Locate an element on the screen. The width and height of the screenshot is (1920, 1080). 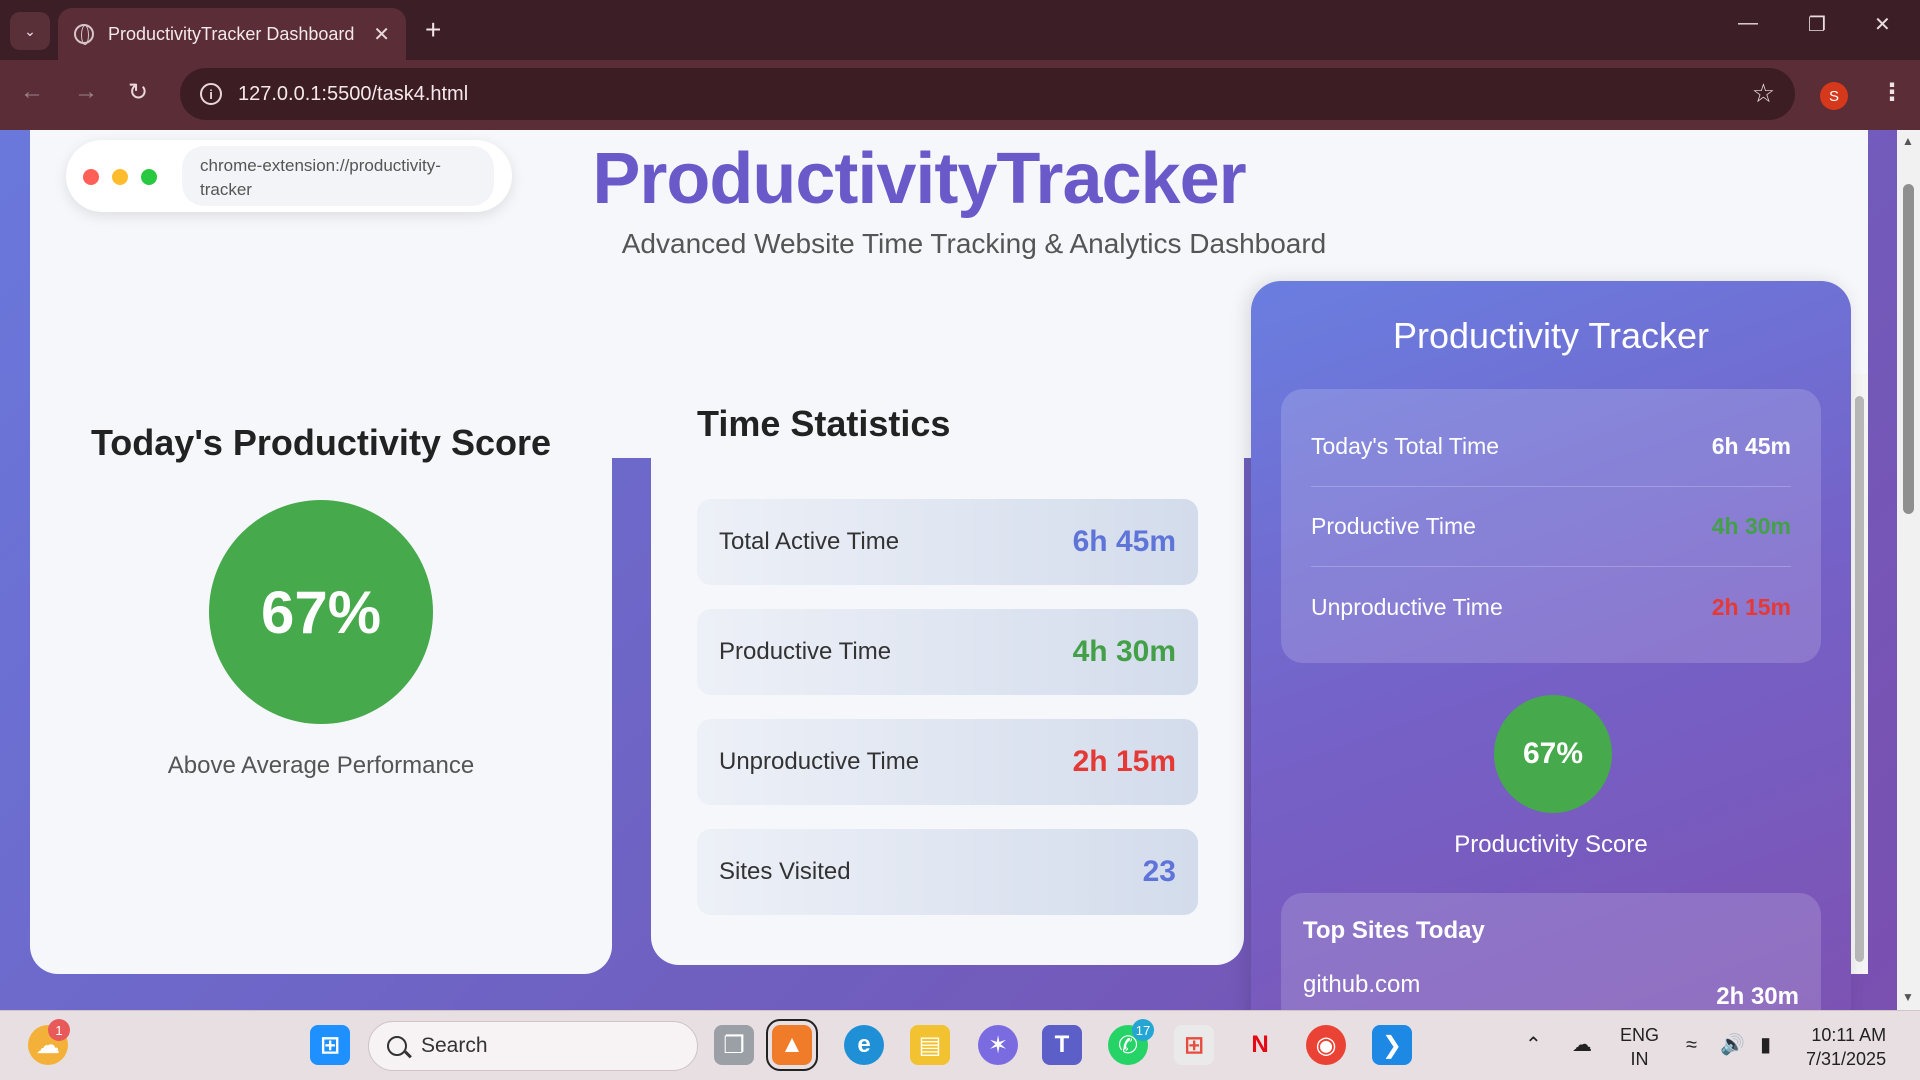
scroll-up-arrow-icon: ▲ is located at coordinates (1908, 141).